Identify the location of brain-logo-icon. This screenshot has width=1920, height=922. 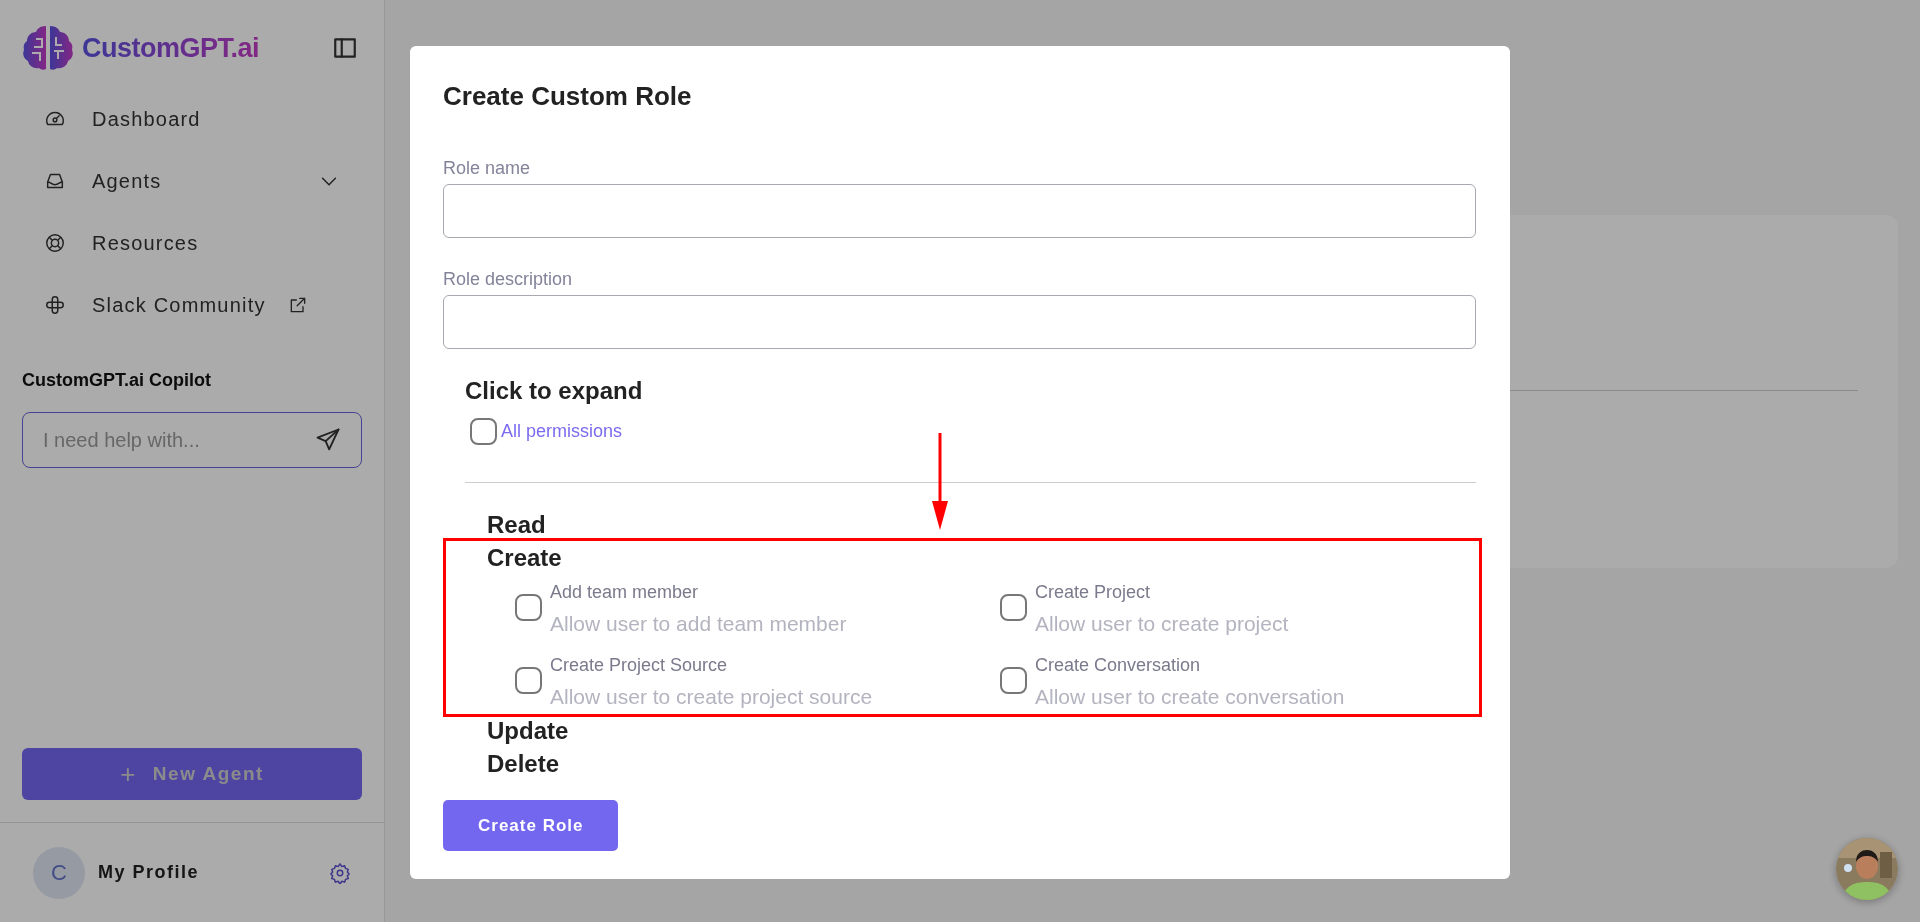
(48, 48).